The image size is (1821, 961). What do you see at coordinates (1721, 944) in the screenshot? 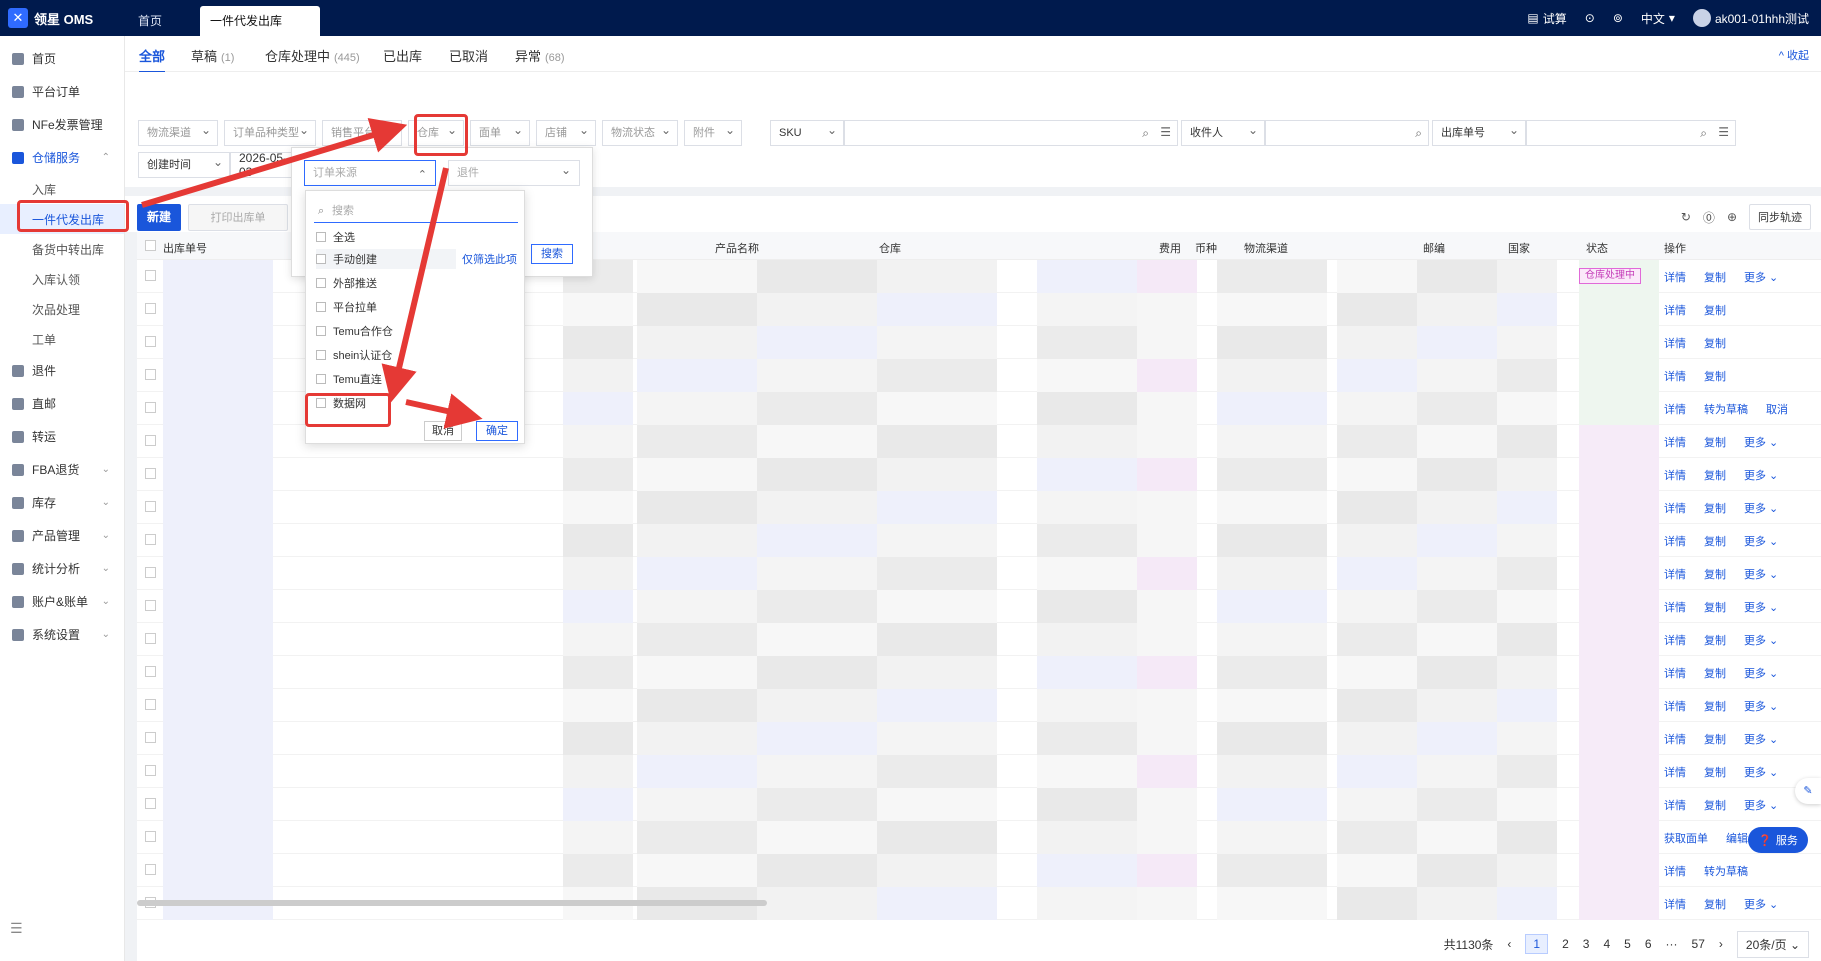
I see `next-page-icon: ›` at bounding box center [1721, 944].